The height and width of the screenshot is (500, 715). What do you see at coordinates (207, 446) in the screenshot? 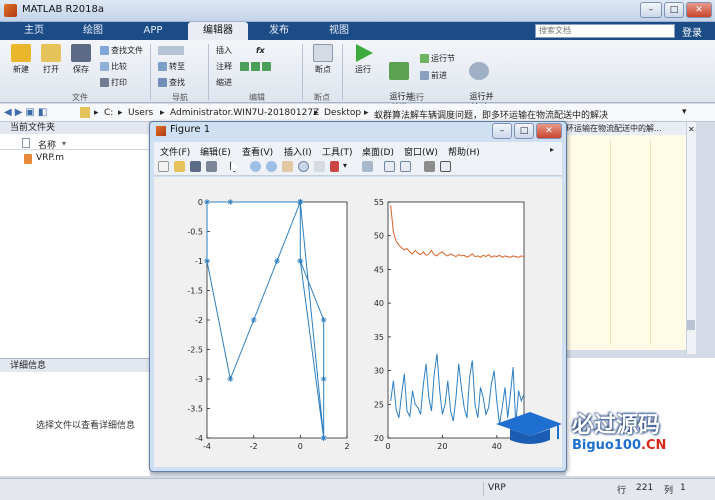
I see `x-tick-label: -4` at bounding box center [207, 446].